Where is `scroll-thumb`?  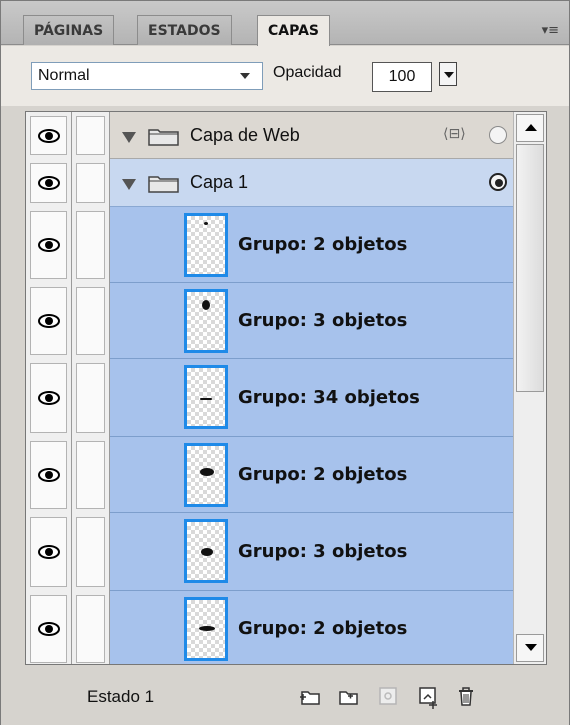 scroll-thumb is located at coordinates (530, 268).